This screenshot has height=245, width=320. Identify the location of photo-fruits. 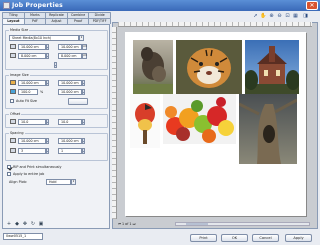
(199, 119).